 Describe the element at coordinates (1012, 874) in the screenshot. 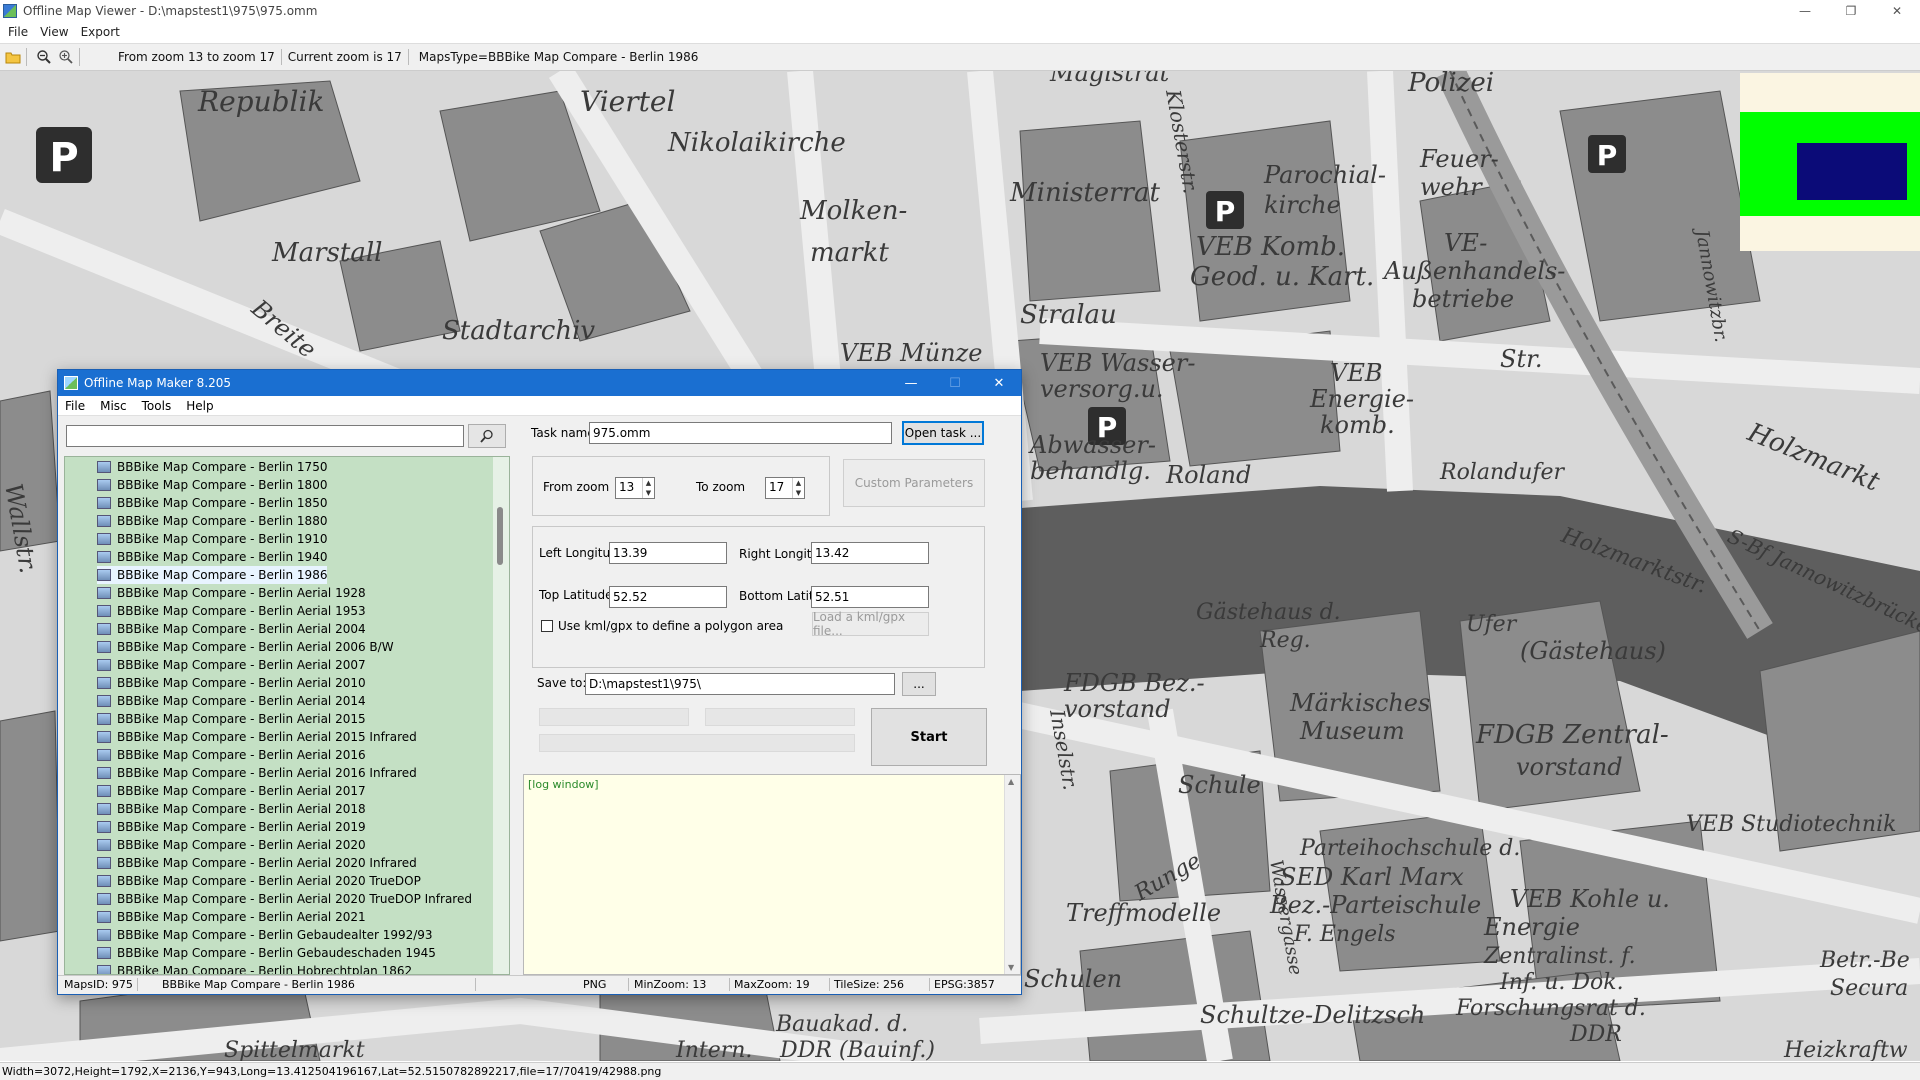

I see `log-scrollbar: ▲ ▼` at that location.